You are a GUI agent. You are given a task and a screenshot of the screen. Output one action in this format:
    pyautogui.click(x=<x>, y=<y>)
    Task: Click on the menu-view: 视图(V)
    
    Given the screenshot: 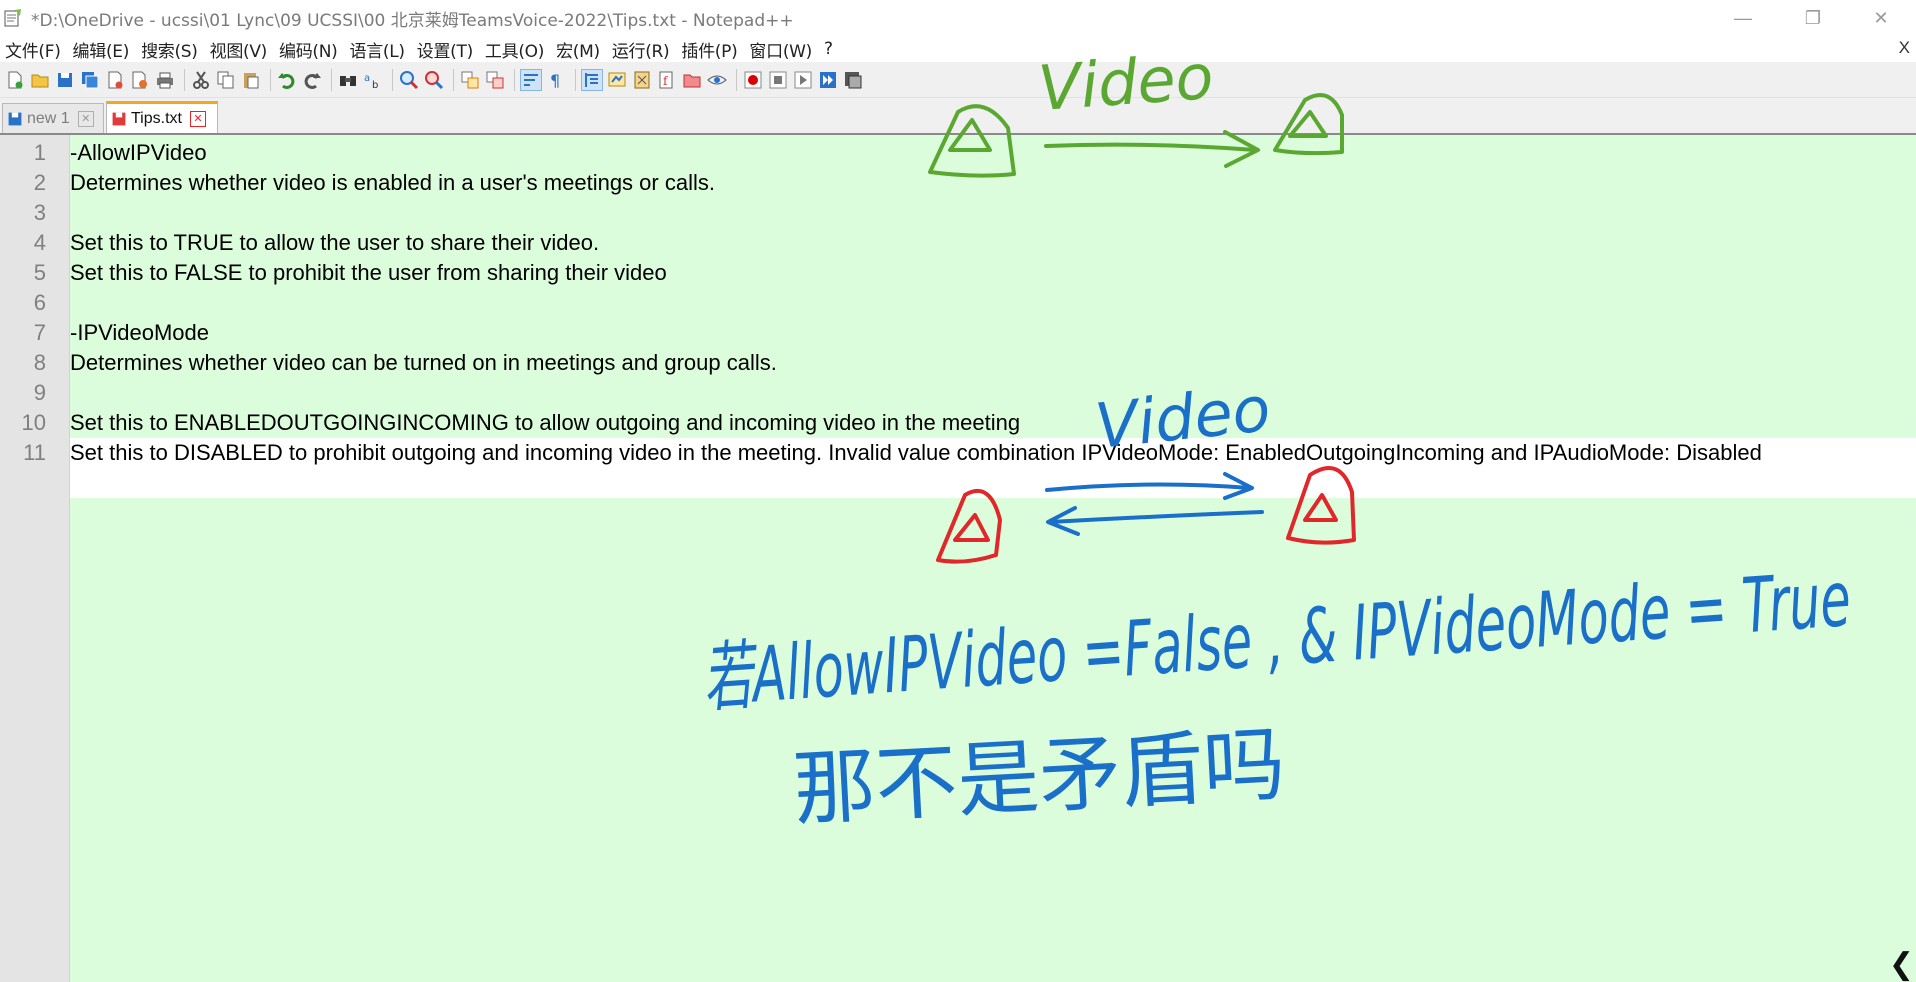 What is the action you would take?
    pyautogui.click(x=238, y=49)
    